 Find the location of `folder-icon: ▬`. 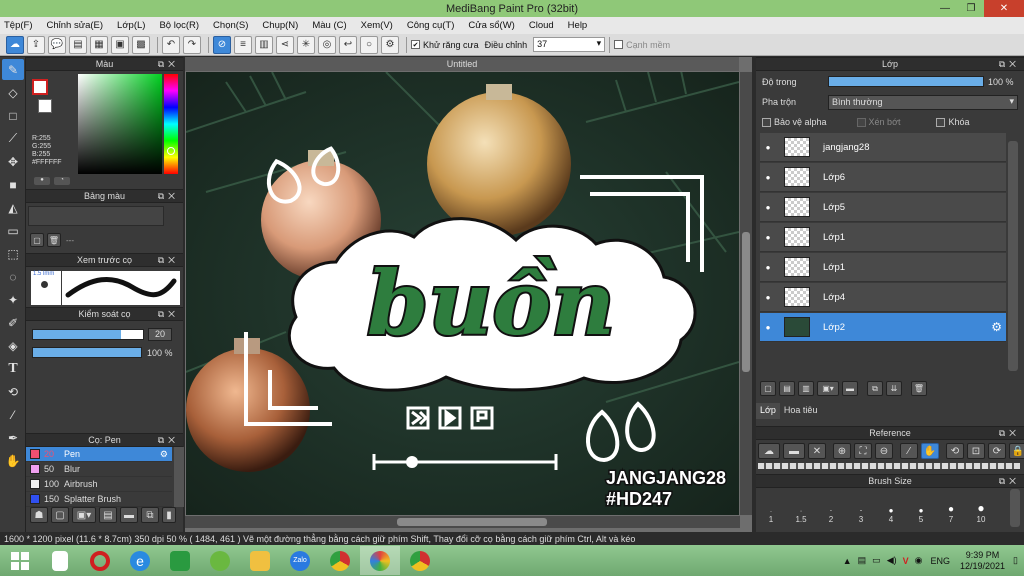

folder-icon: ▬ is located at coordinates (850, 388).